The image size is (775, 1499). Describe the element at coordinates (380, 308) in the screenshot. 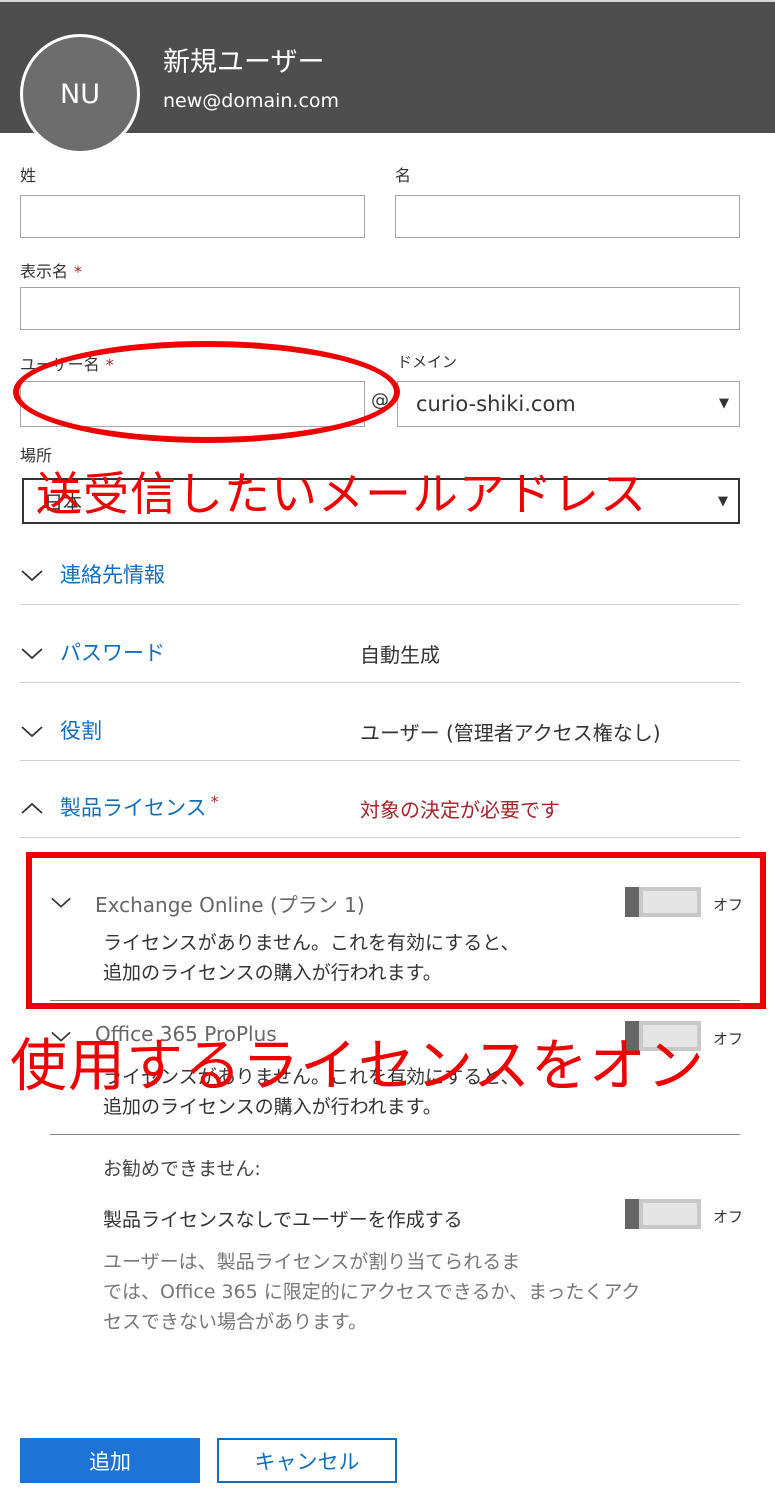

I see `display-name-input` at that location.